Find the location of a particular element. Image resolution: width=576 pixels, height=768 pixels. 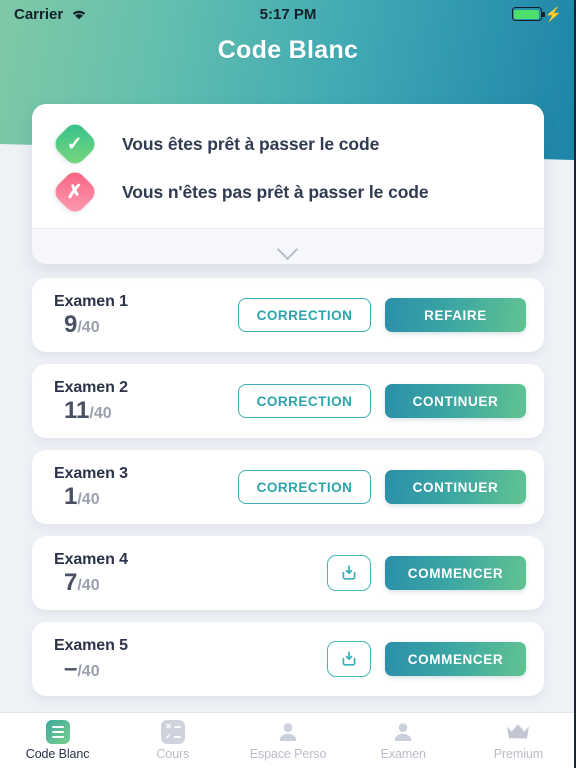

exam-score-value: – is located at coordinates (71, 668).